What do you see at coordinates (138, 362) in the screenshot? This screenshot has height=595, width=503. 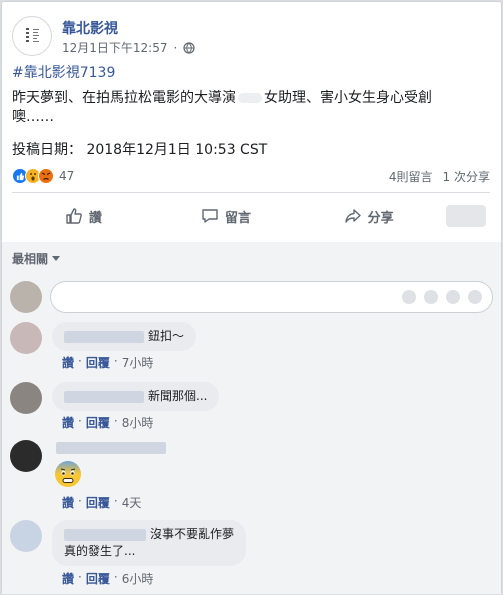 I see `comment-time: 7小時` at bounding box center [138, 362].